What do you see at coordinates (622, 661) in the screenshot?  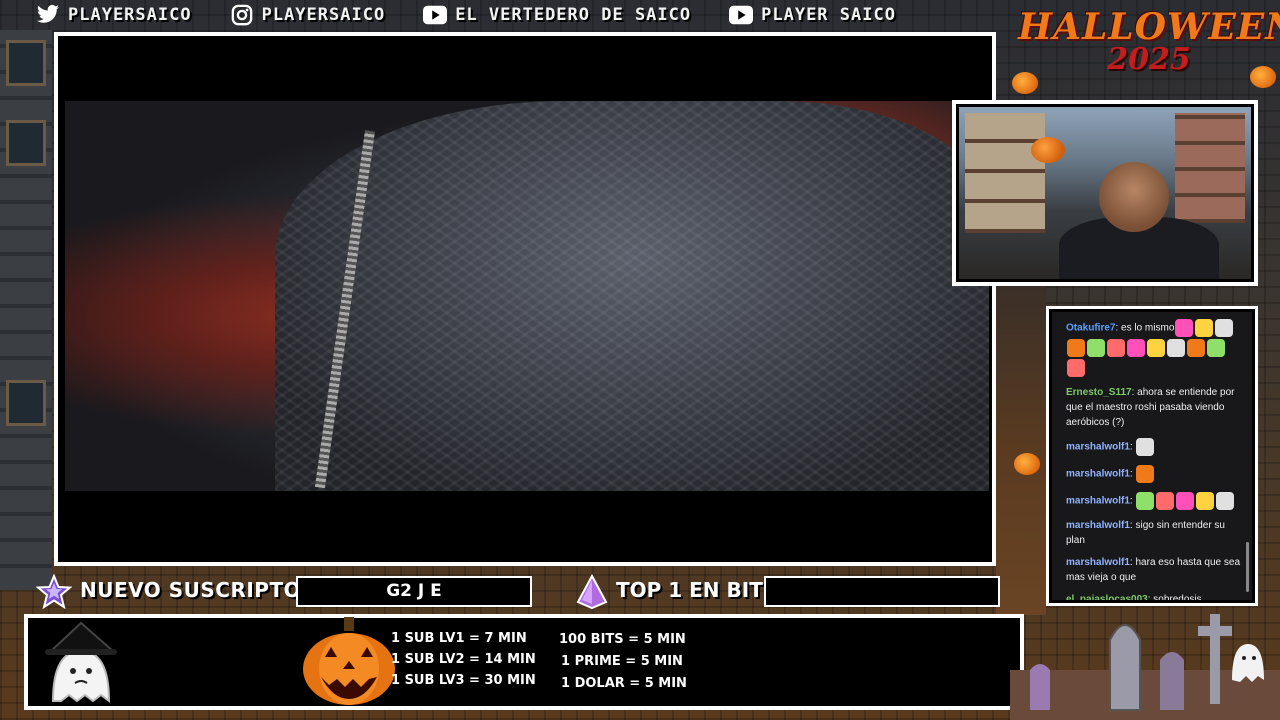 I see `other-rate: 1 PRIME = 5 MIN` at bounding box center [622, 661].